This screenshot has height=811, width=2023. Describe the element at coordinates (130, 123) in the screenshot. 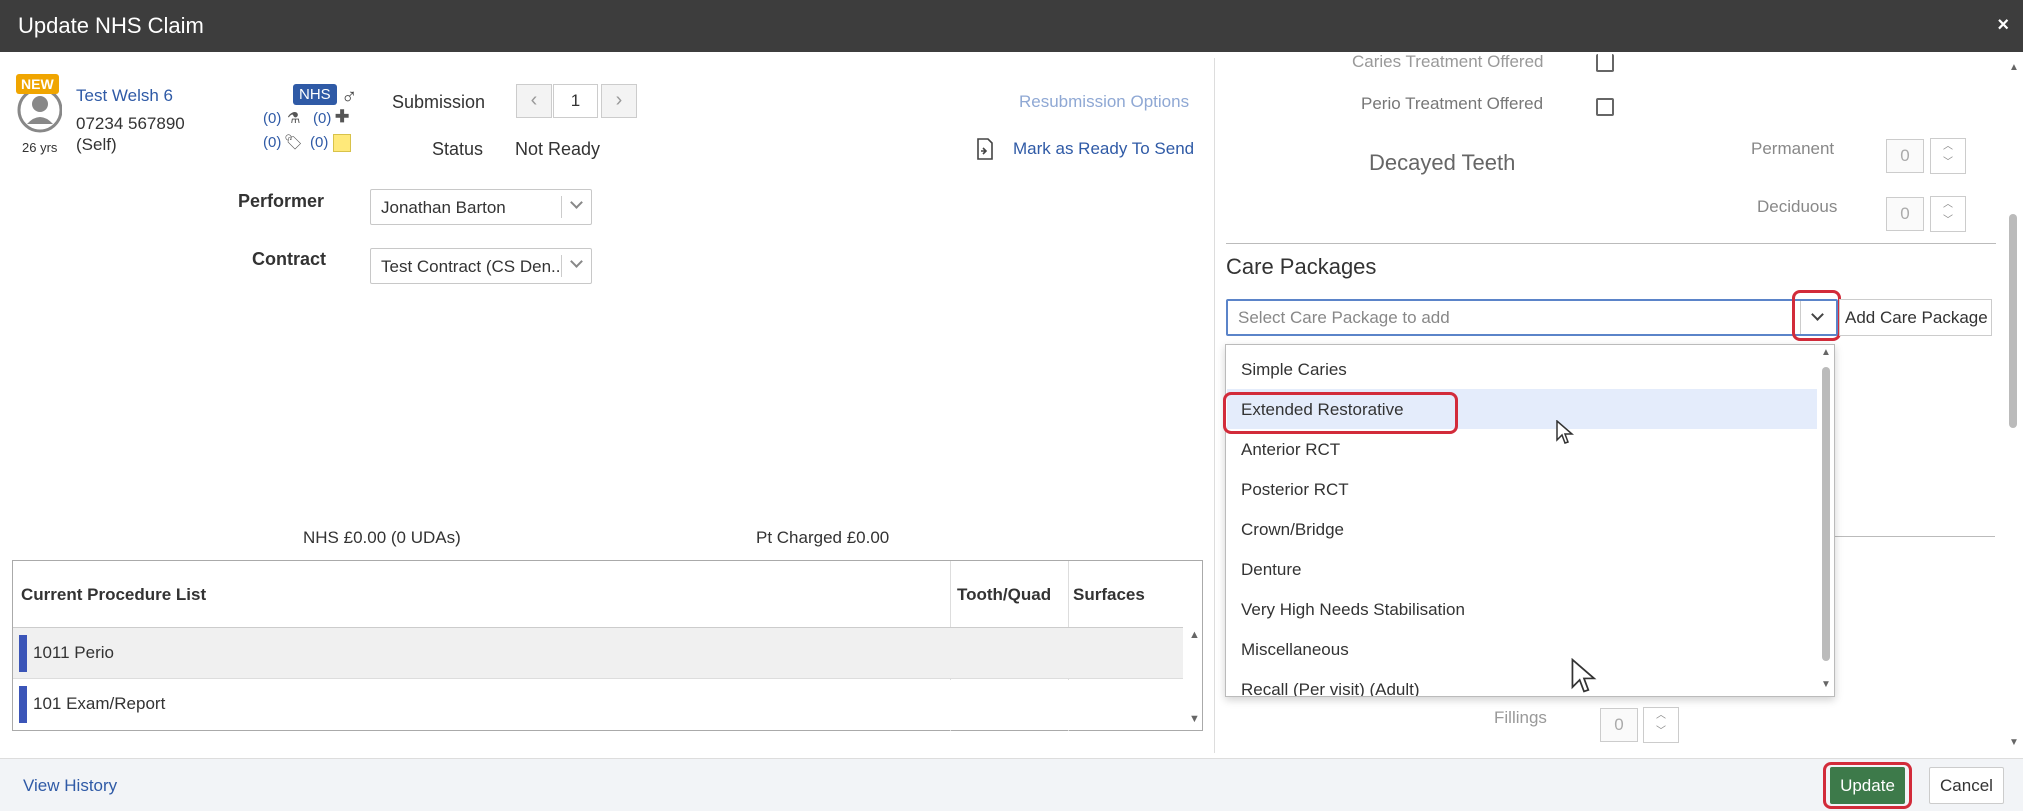

I see `patient-phone: 07234 567890` at that location.